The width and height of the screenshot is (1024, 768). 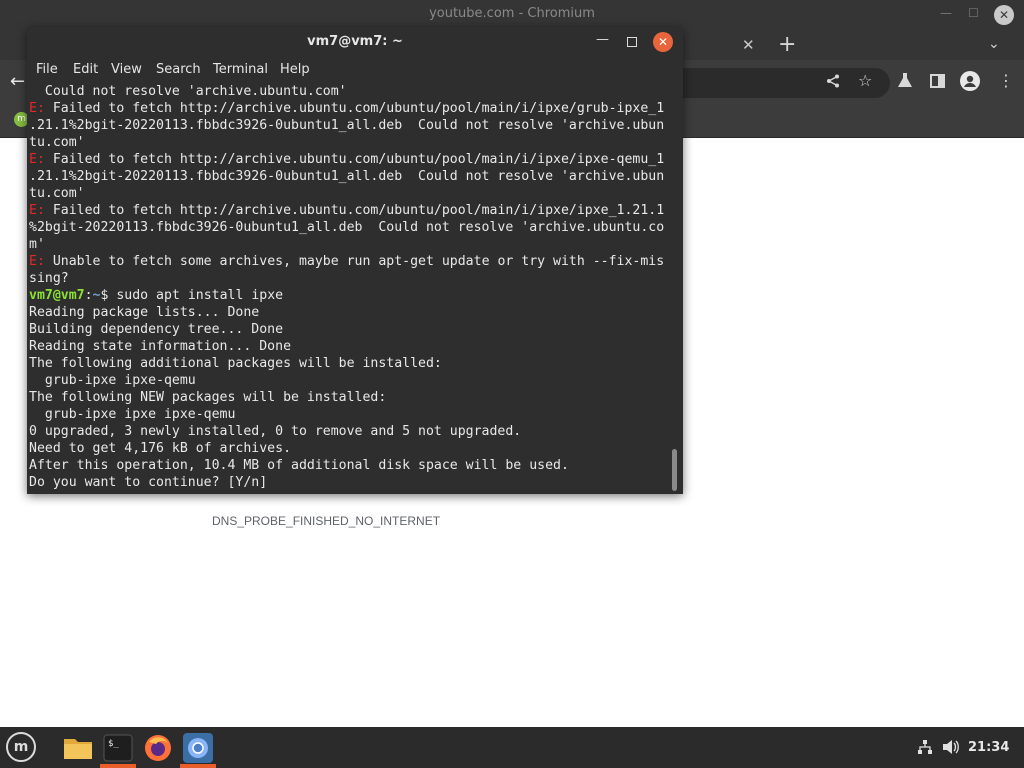 What do you see at coordinates (512, 747) in the screenshot?
I see `taskbar: m $_ 21:34` at bounding box center [512, 747].